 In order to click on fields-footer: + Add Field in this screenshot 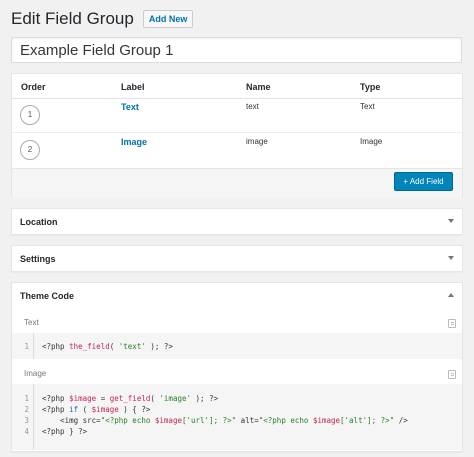, I will do `click(237, 183)`.